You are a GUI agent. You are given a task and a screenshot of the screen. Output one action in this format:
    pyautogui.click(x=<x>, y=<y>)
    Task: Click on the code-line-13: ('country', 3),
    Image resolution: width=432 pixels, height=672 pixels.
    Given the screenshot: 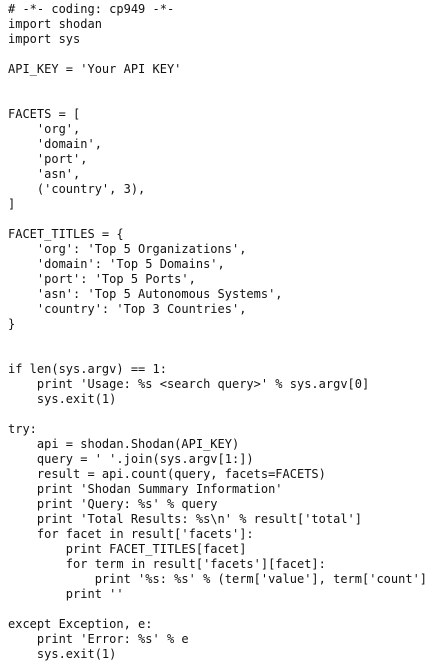 What is the action you would take?
    pyautogui.click(x=77, y=189)
    